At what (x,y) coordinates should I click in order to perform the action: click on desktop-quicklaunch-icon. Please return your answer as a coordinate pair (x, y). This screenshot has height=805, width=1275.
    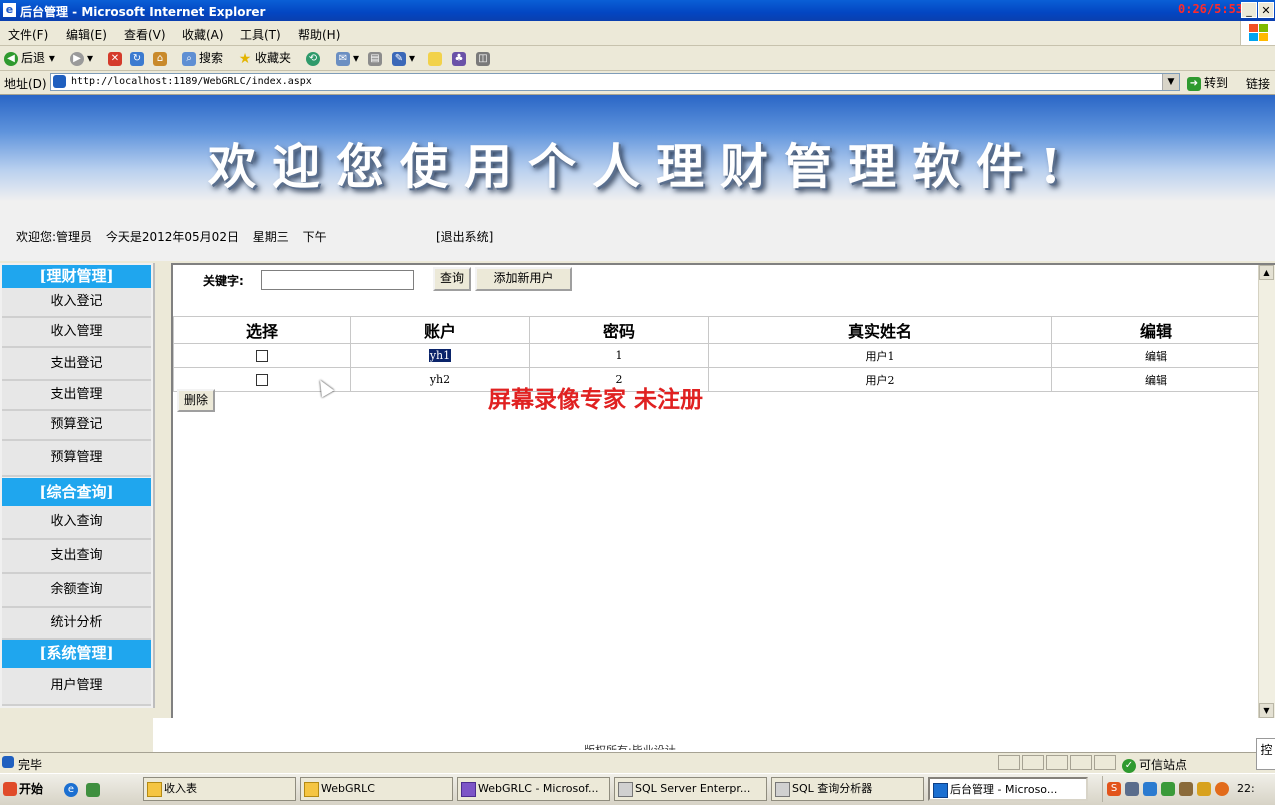
    Looking at the image, I should click on (93, 790).